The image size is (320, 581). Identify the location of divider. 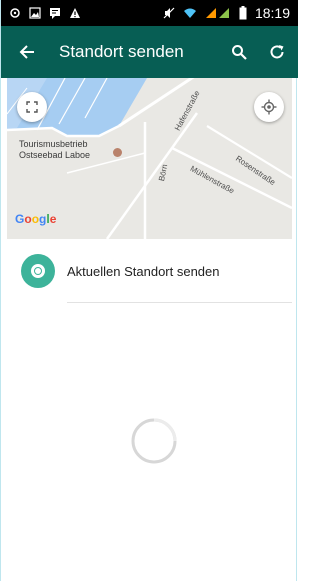
(179, 302).